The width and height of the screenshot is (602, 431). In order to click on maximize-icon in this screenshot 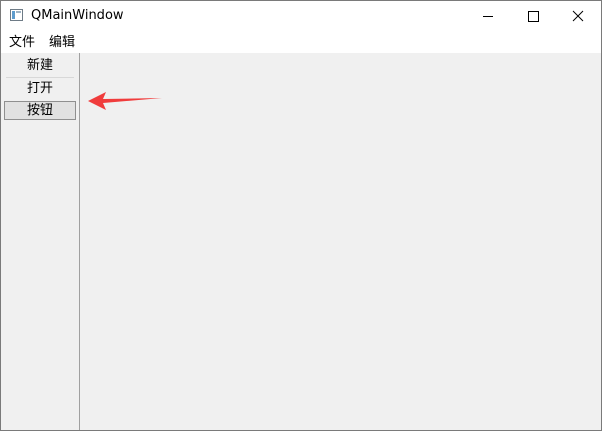, I will do `click(533, 16)`.